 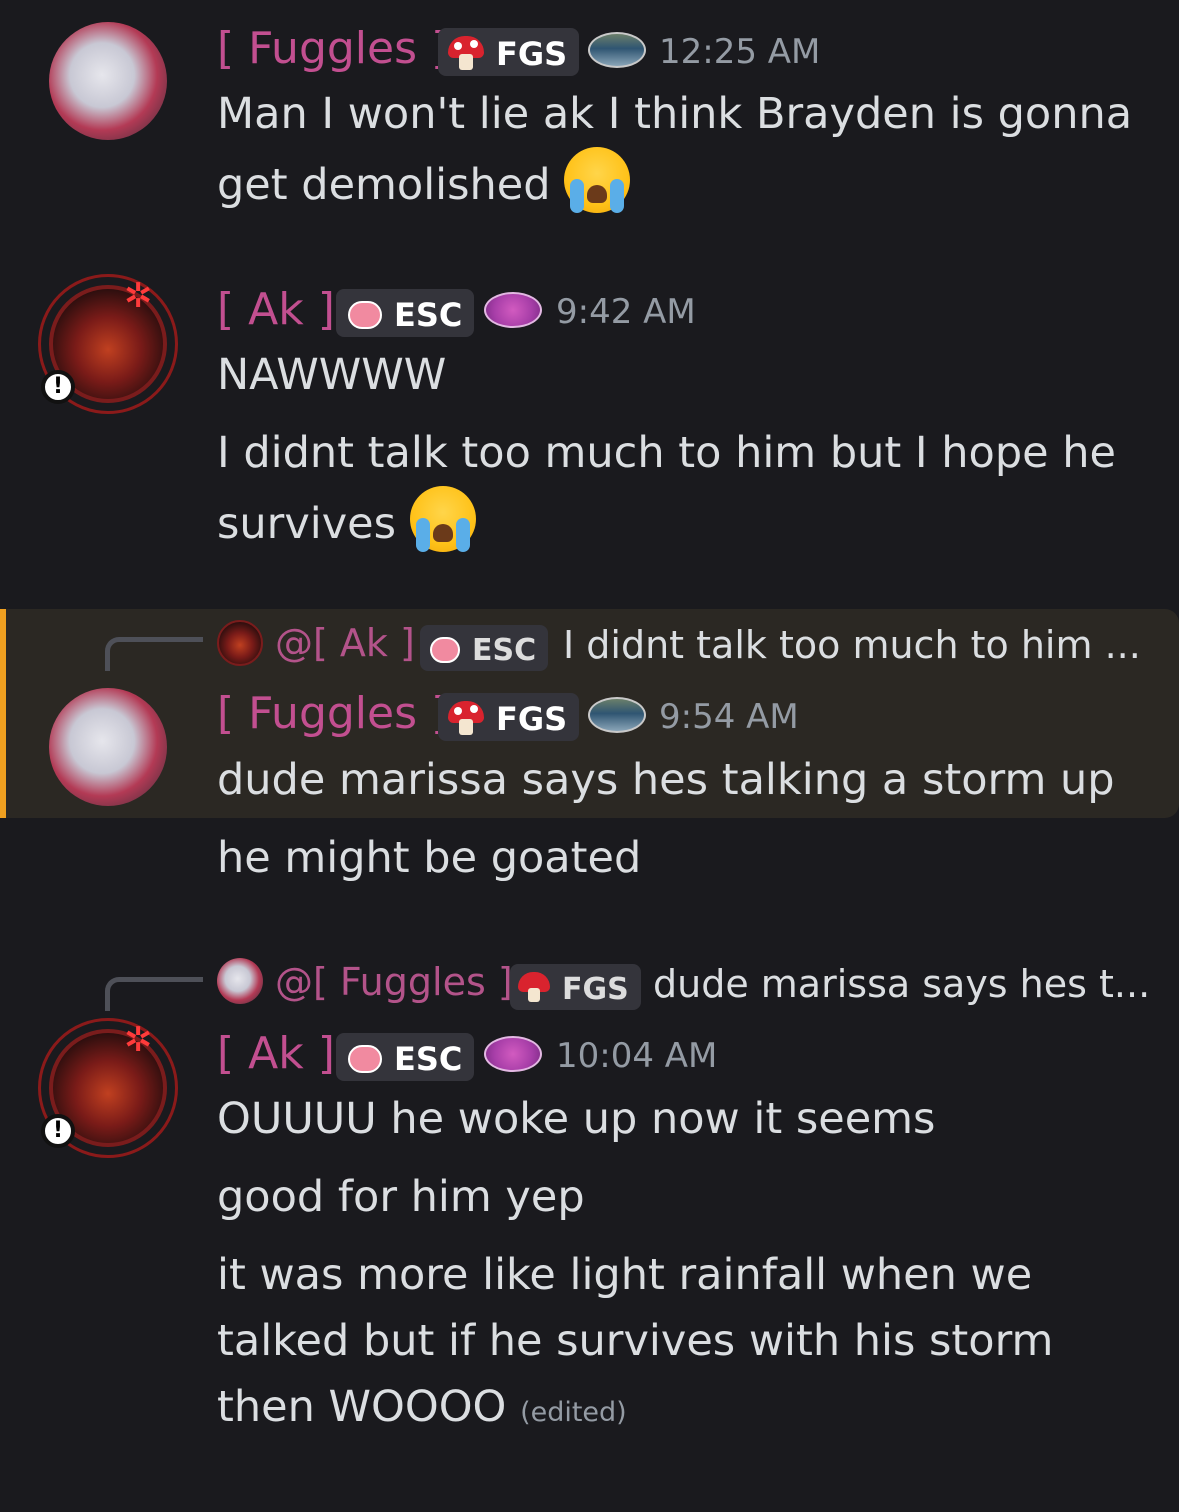 What do you see at coordinates (422, 1407) in the screenshot?
I see `message-text-line: then WOOOO (edited)` at bounding box center [422, 1407].